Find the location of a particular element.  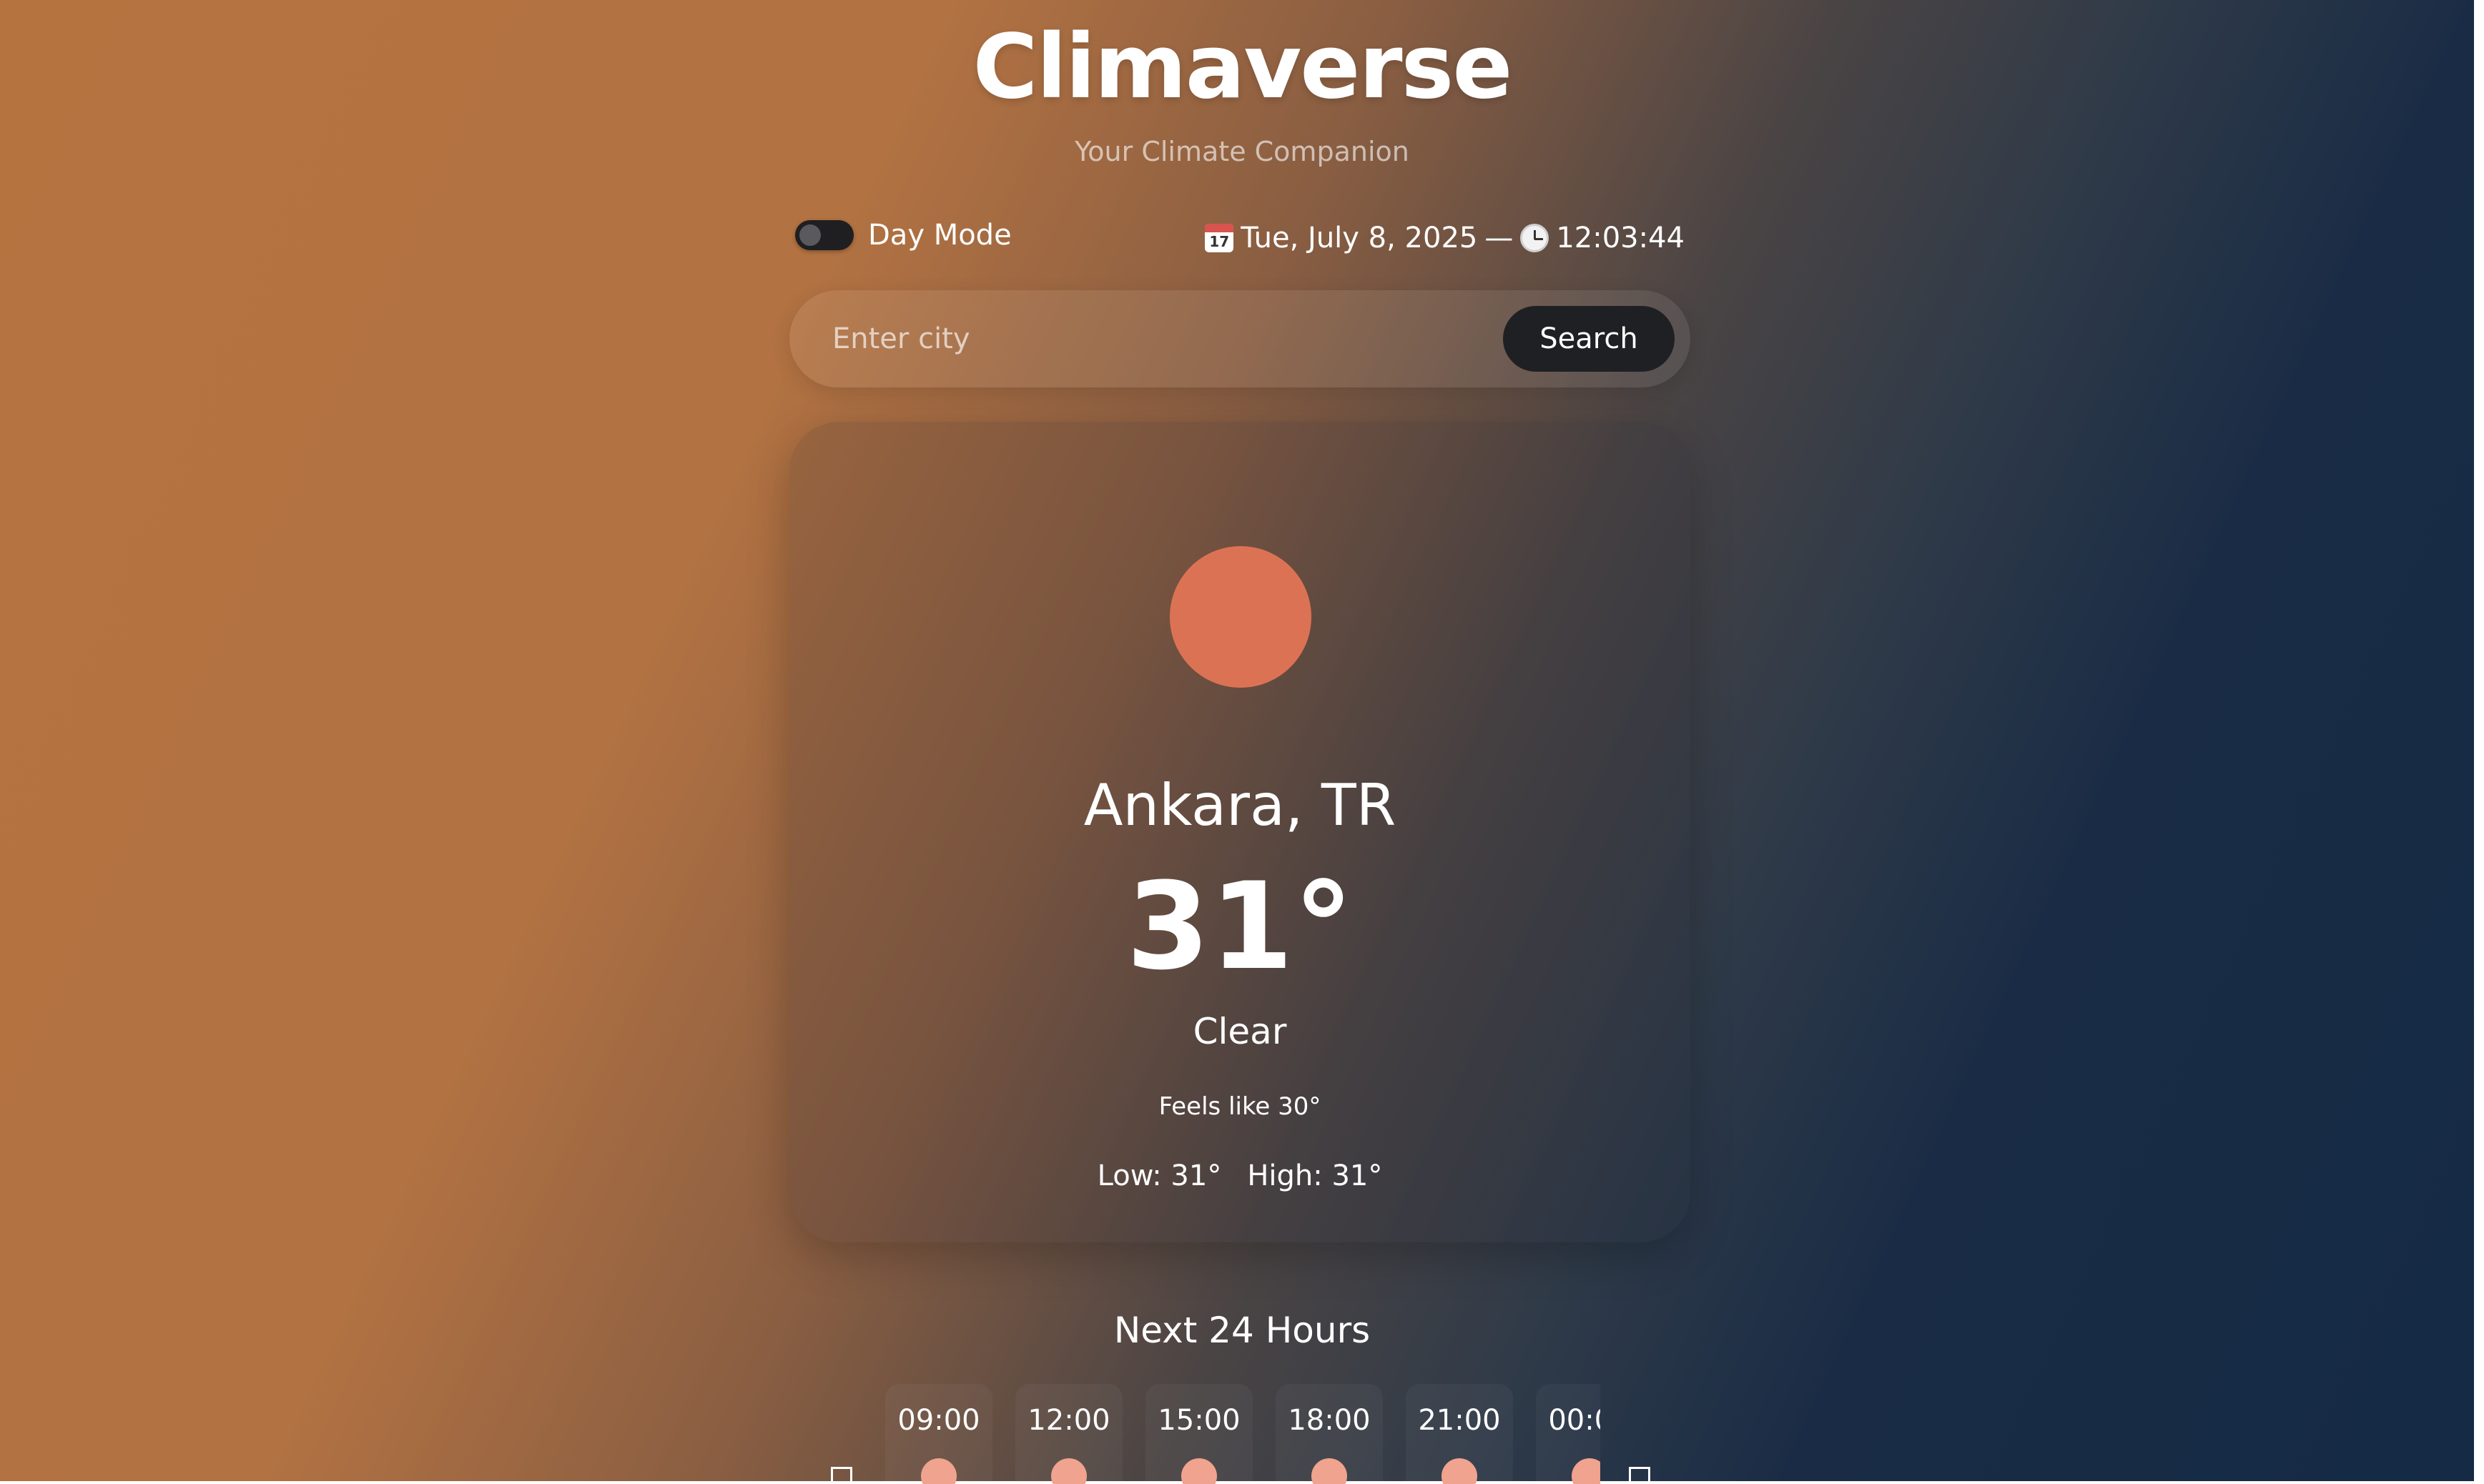

scroll-left-button is located at coordinates (841, 1475).